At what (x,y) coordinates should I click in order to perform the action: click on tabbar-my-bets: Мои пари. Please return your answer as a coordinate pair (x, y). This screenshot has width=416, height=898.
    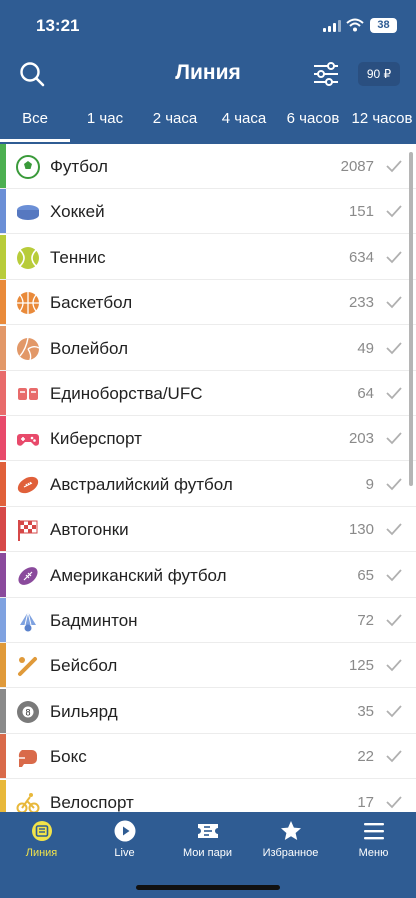
    Looking at the image, I should click on (207, 839).